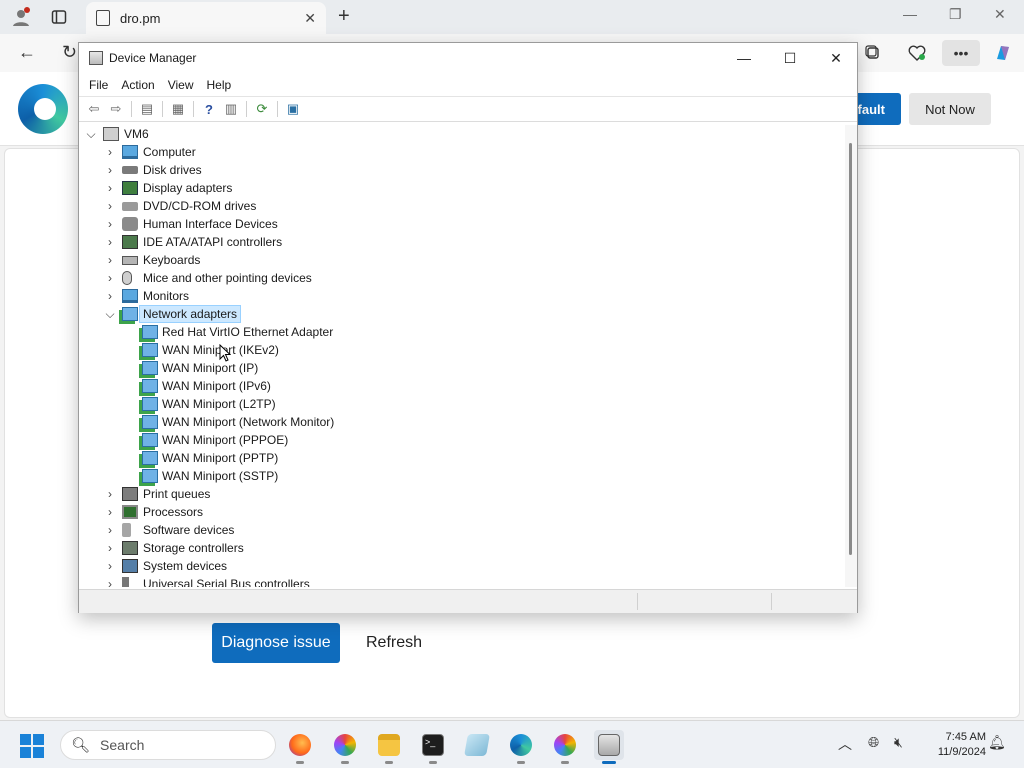 This screenshot has width=1024, height=768. What do you see at coordinates (953, 745) in the screenshot?
I see `system-clock: 7:45 AM 11/9/2024` at bounding box center [953, 745].